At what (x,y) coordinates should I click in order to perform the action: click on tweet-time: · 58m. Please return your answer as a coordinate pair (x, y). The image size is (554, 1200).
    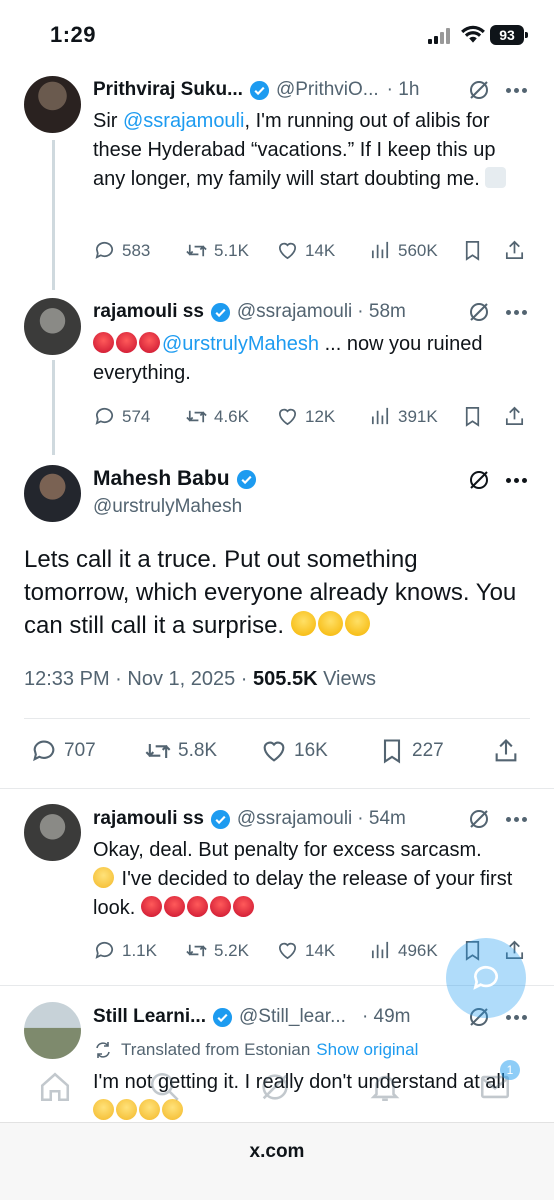
    Looking at the image, I should click on (381, 312).